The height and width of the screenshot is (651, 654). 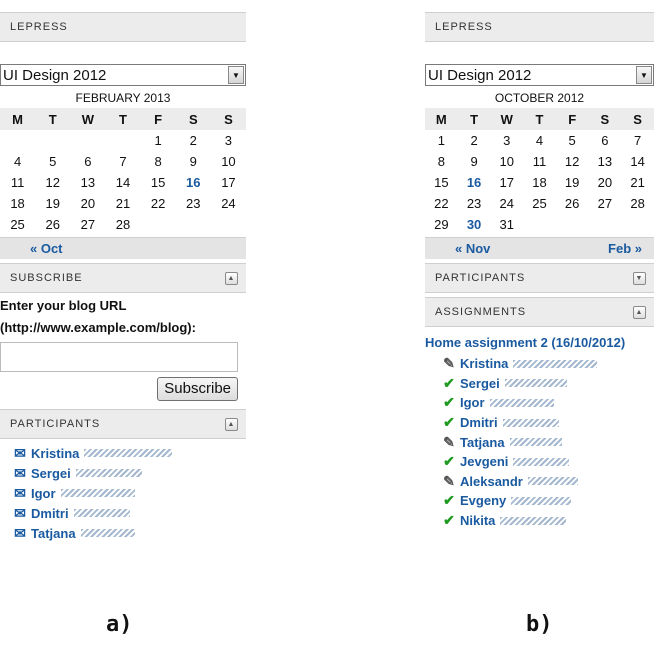 I want to click on student-name: Tatjana, so click(x=482, y=442).